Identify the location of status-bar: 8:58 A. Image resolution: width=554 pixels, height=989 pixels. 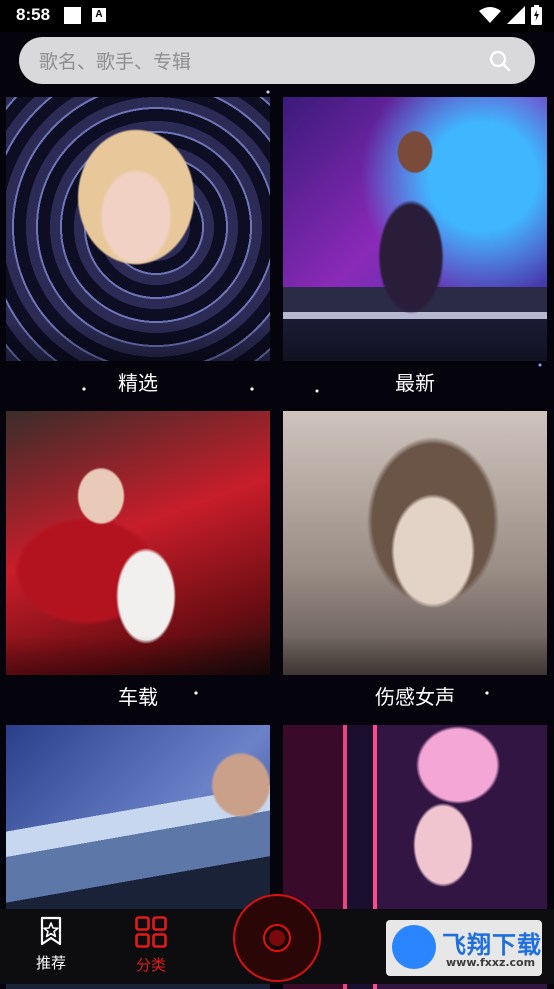
(277, 16).